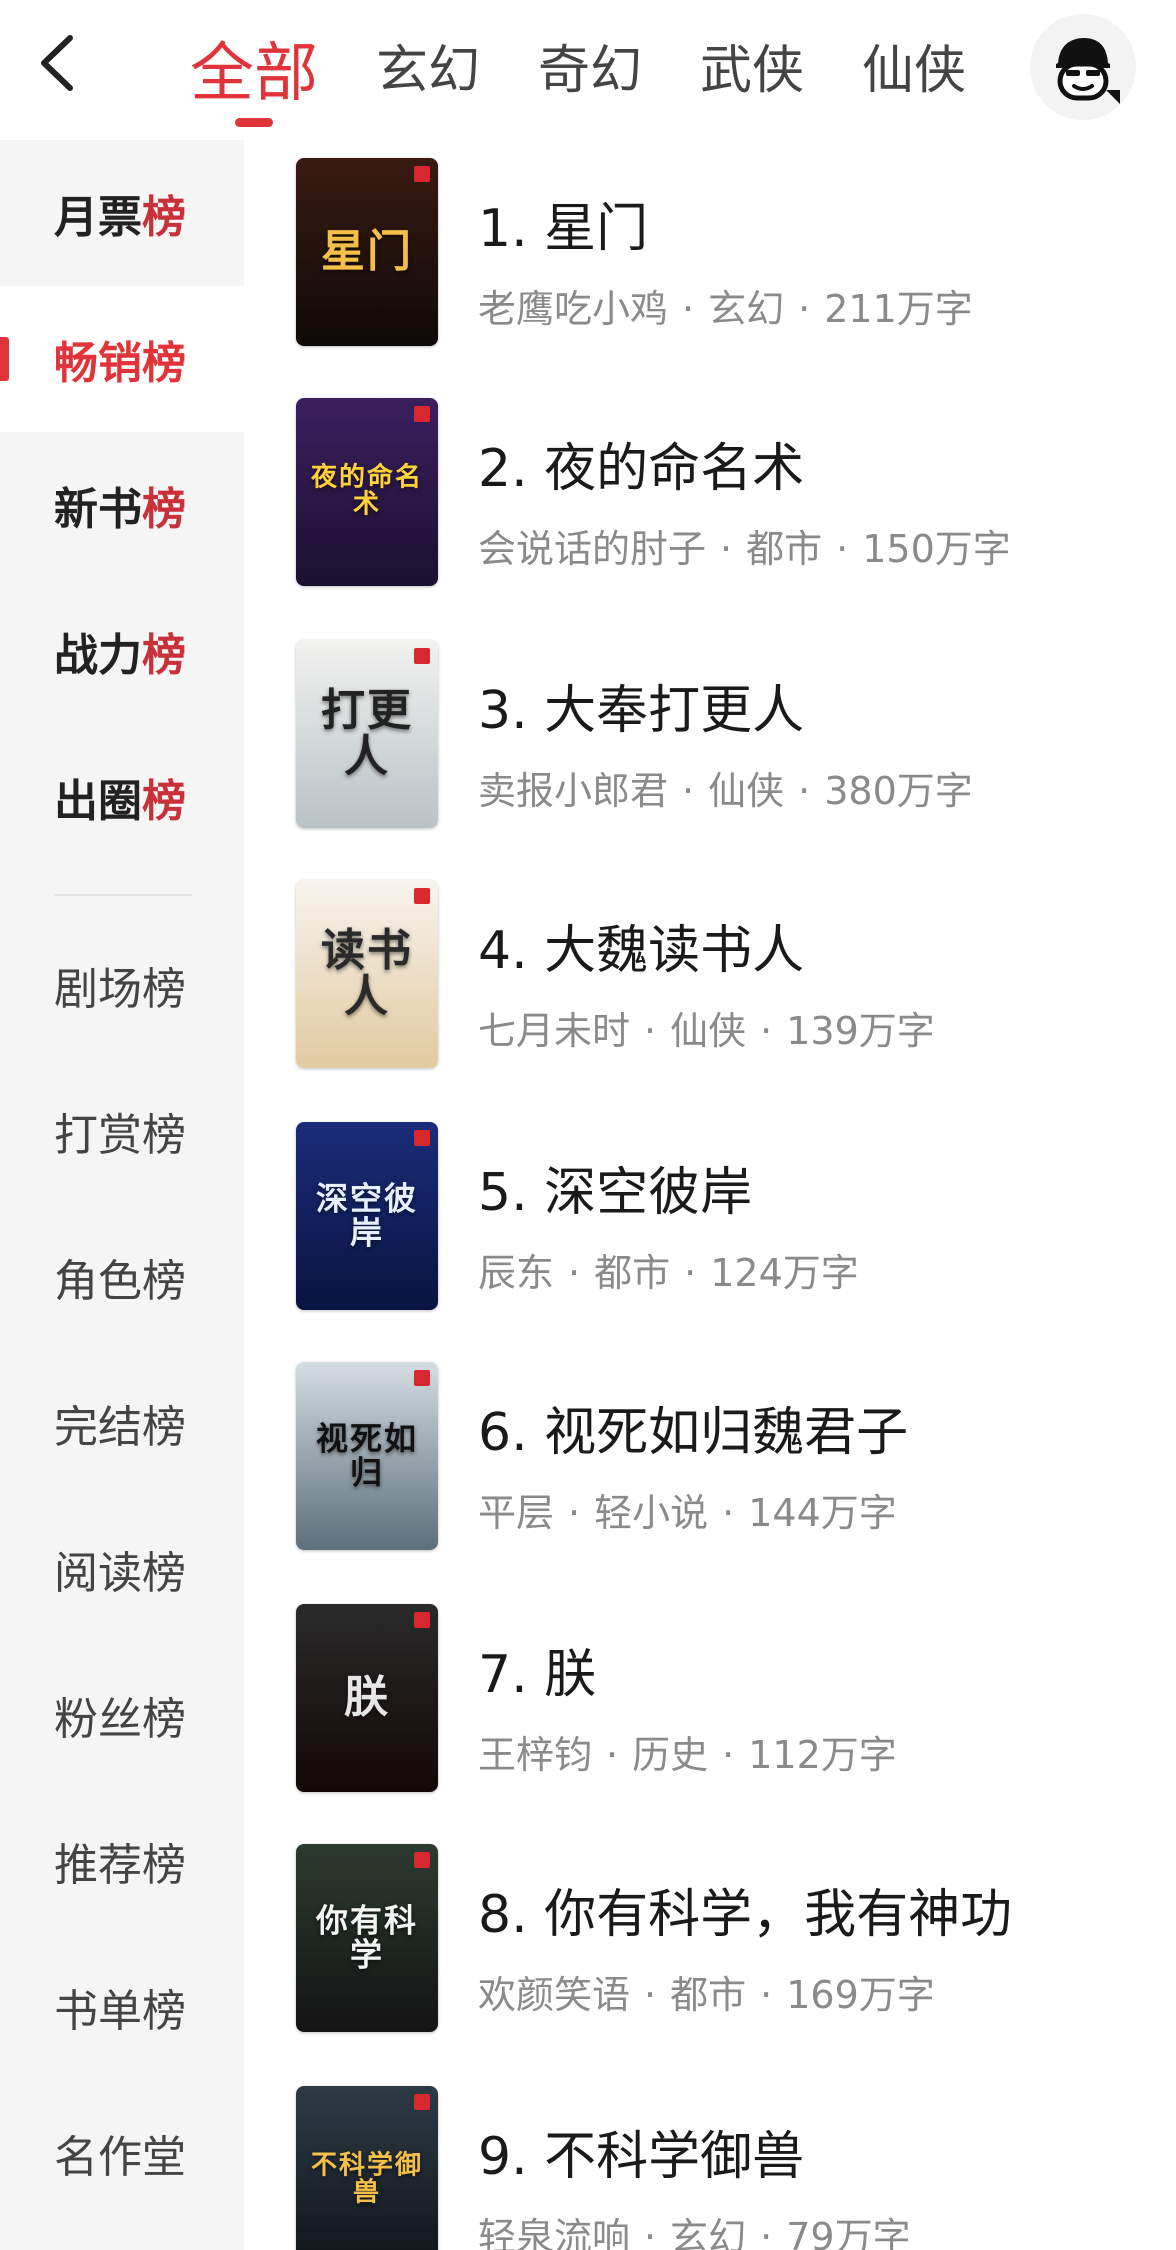 This screenshot has width=1176, height=2250. Describe the element at coordinates (726, 1698) in the screenshot. I see `book-list-item: 朕 7. 朕 王梓钧 · 历史 · 112万字` at that location.